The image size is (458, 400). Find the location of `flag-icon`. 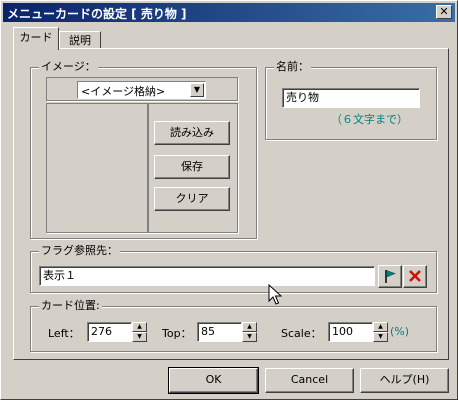

flag-icon is located at coordinates (390, 276).